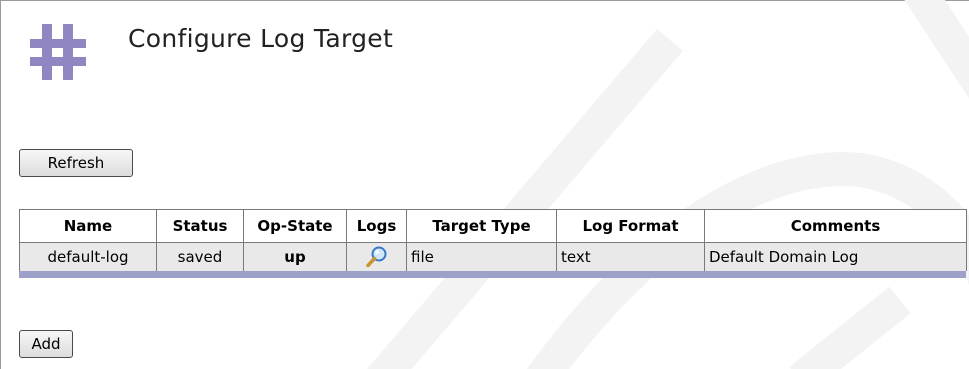 The width and height of the screenshot is (969, 369). I want to click on page-title: Configure Log Target, so click(261, 38).